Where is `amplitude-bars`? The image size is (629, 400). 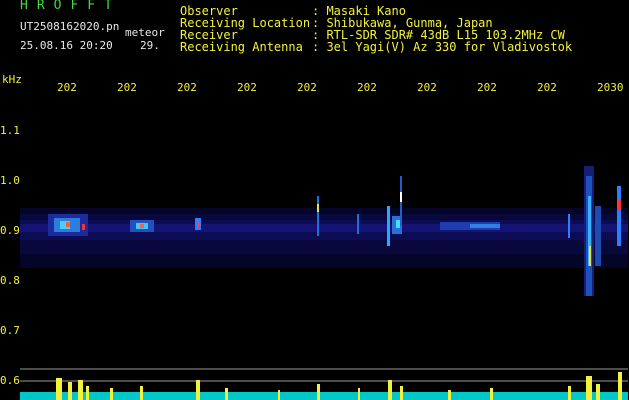
amplitude-bars is located at coordinates (324, 386).